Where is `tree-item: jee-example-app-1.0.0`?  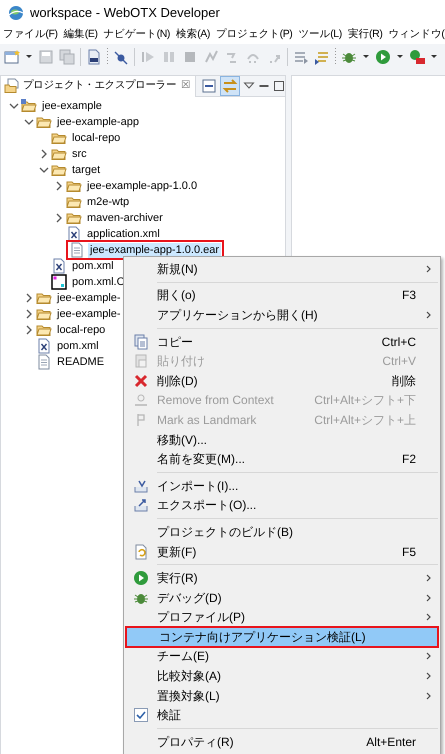 tree-item: jee-example-app-1.0.0 is located at coordinates (142, 186).